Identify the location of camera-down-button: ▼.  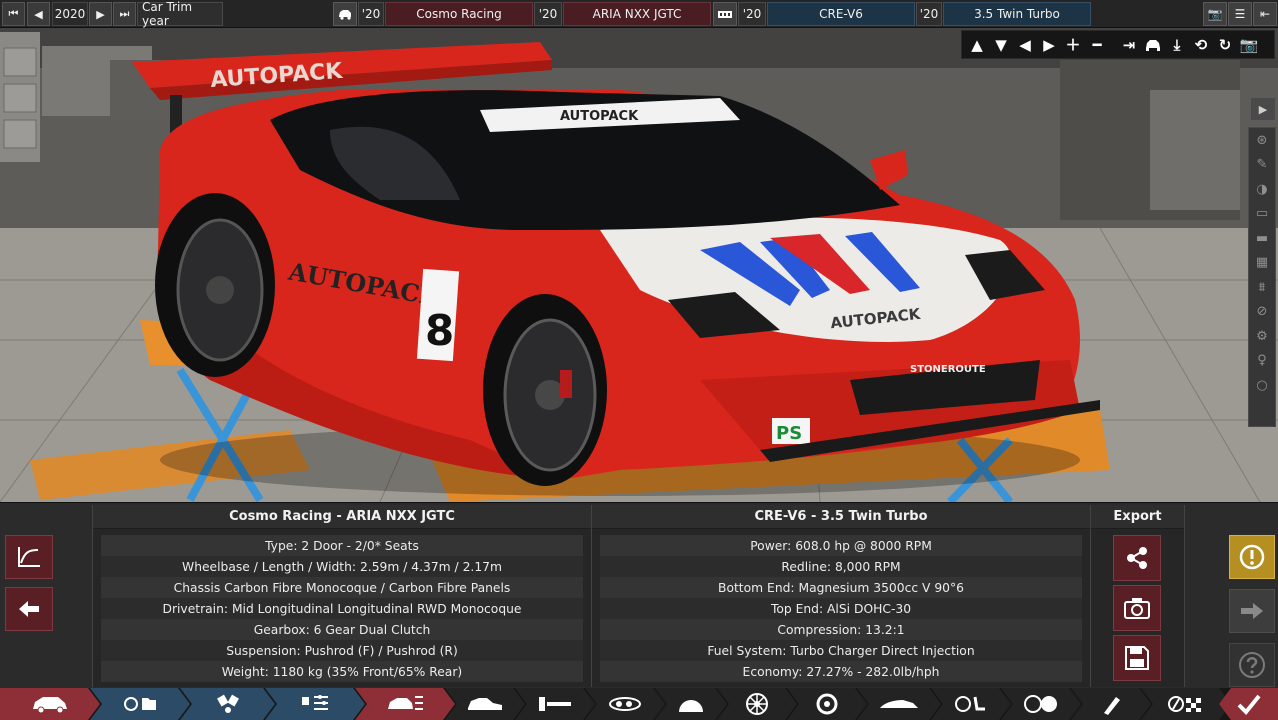
(1001, 45).